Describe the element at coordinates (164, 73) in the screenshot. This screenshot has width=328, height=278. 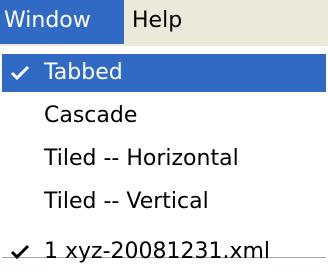
I see `menu-item-tabbed: Tabbed` at that location.